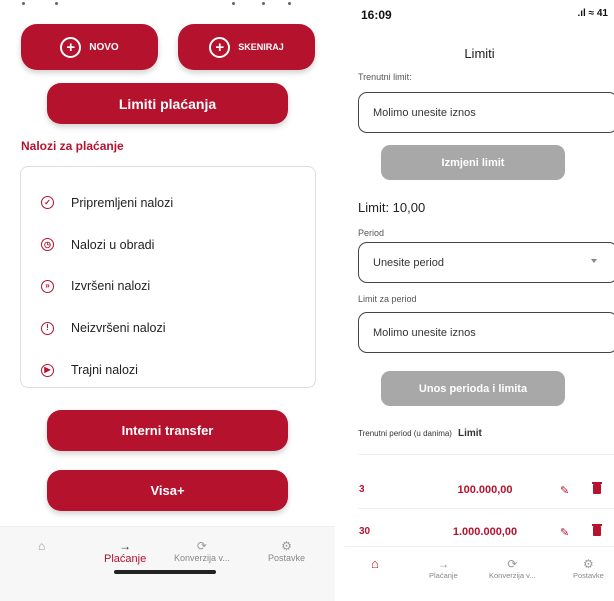 The image size is (614, 601). I want to click on header-period: Trenutni period (u danima), so click(405, 433).